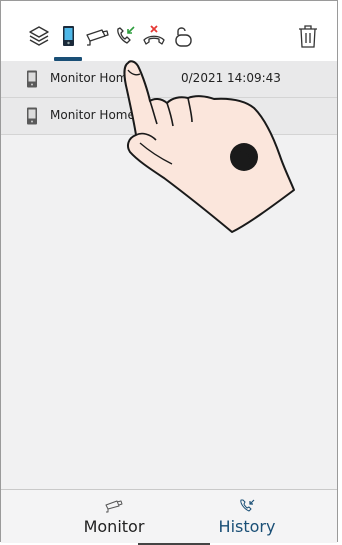  What do you see at coordinates (308, 36) in the screenshot?
I see `trash-icon` at bounding box center [308, 36].